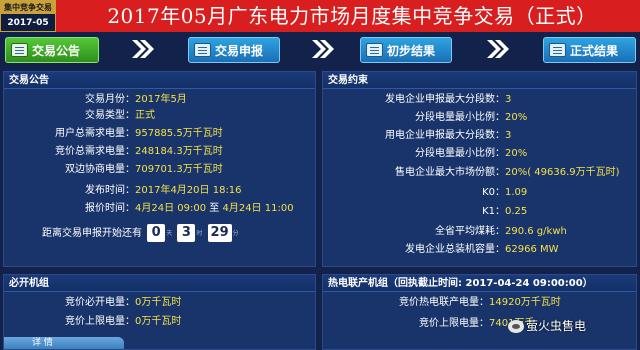 This screenshot has width=640, height=350. I want to click on row-value: 0.25, so click(516, 211).